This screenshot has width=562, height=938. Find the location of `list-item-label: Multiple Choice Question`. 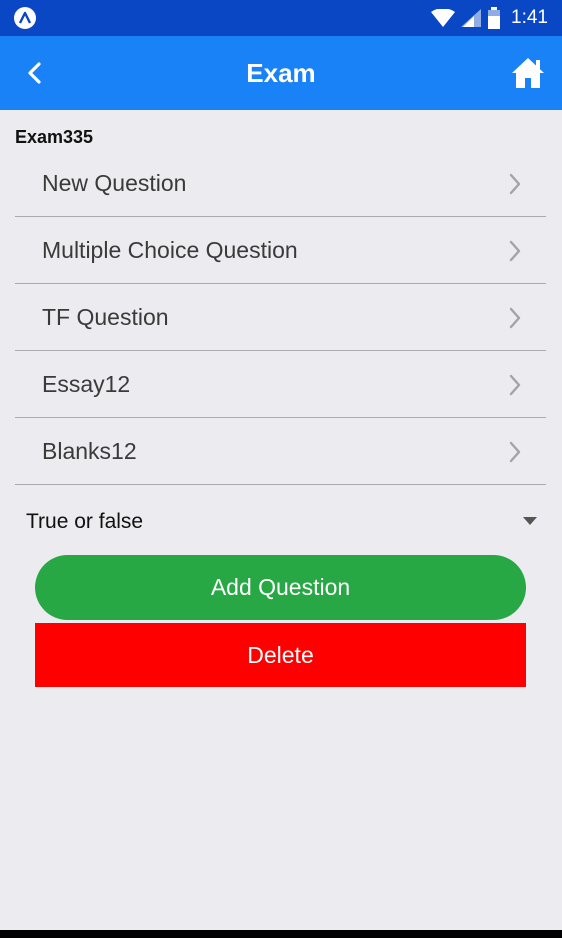

list-item-label: Multiple Choice Question is located at coordinates (170, 250).